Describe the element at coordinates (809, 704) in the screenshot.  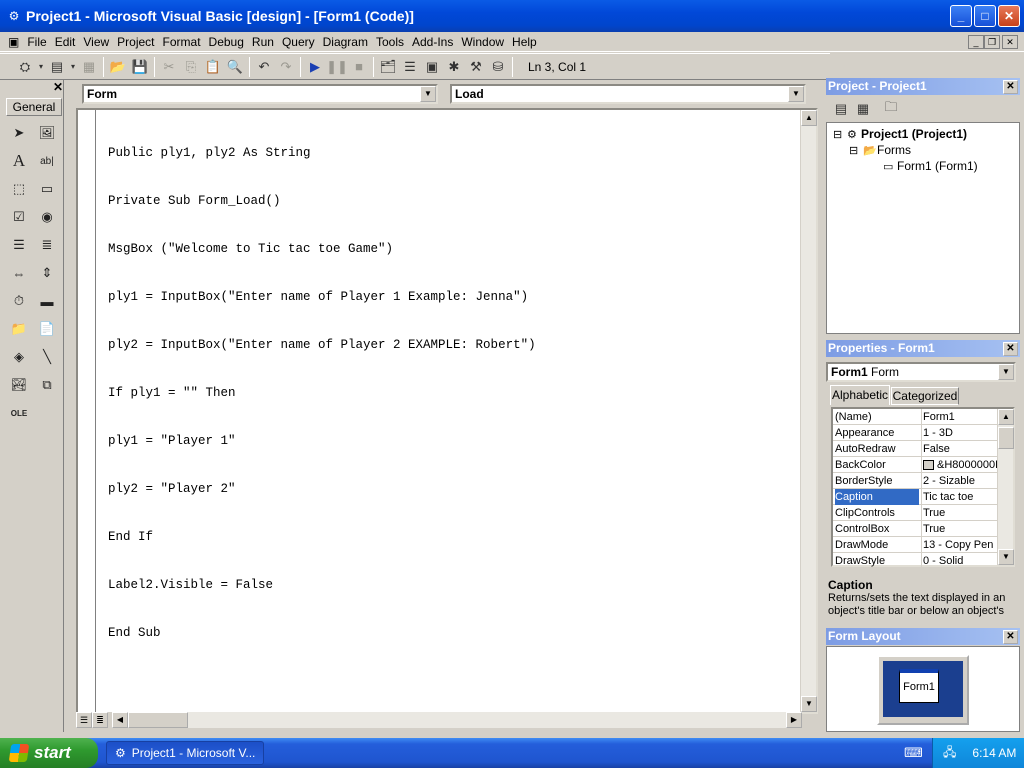
I see `scroll-down-icon: ▼` at that location.